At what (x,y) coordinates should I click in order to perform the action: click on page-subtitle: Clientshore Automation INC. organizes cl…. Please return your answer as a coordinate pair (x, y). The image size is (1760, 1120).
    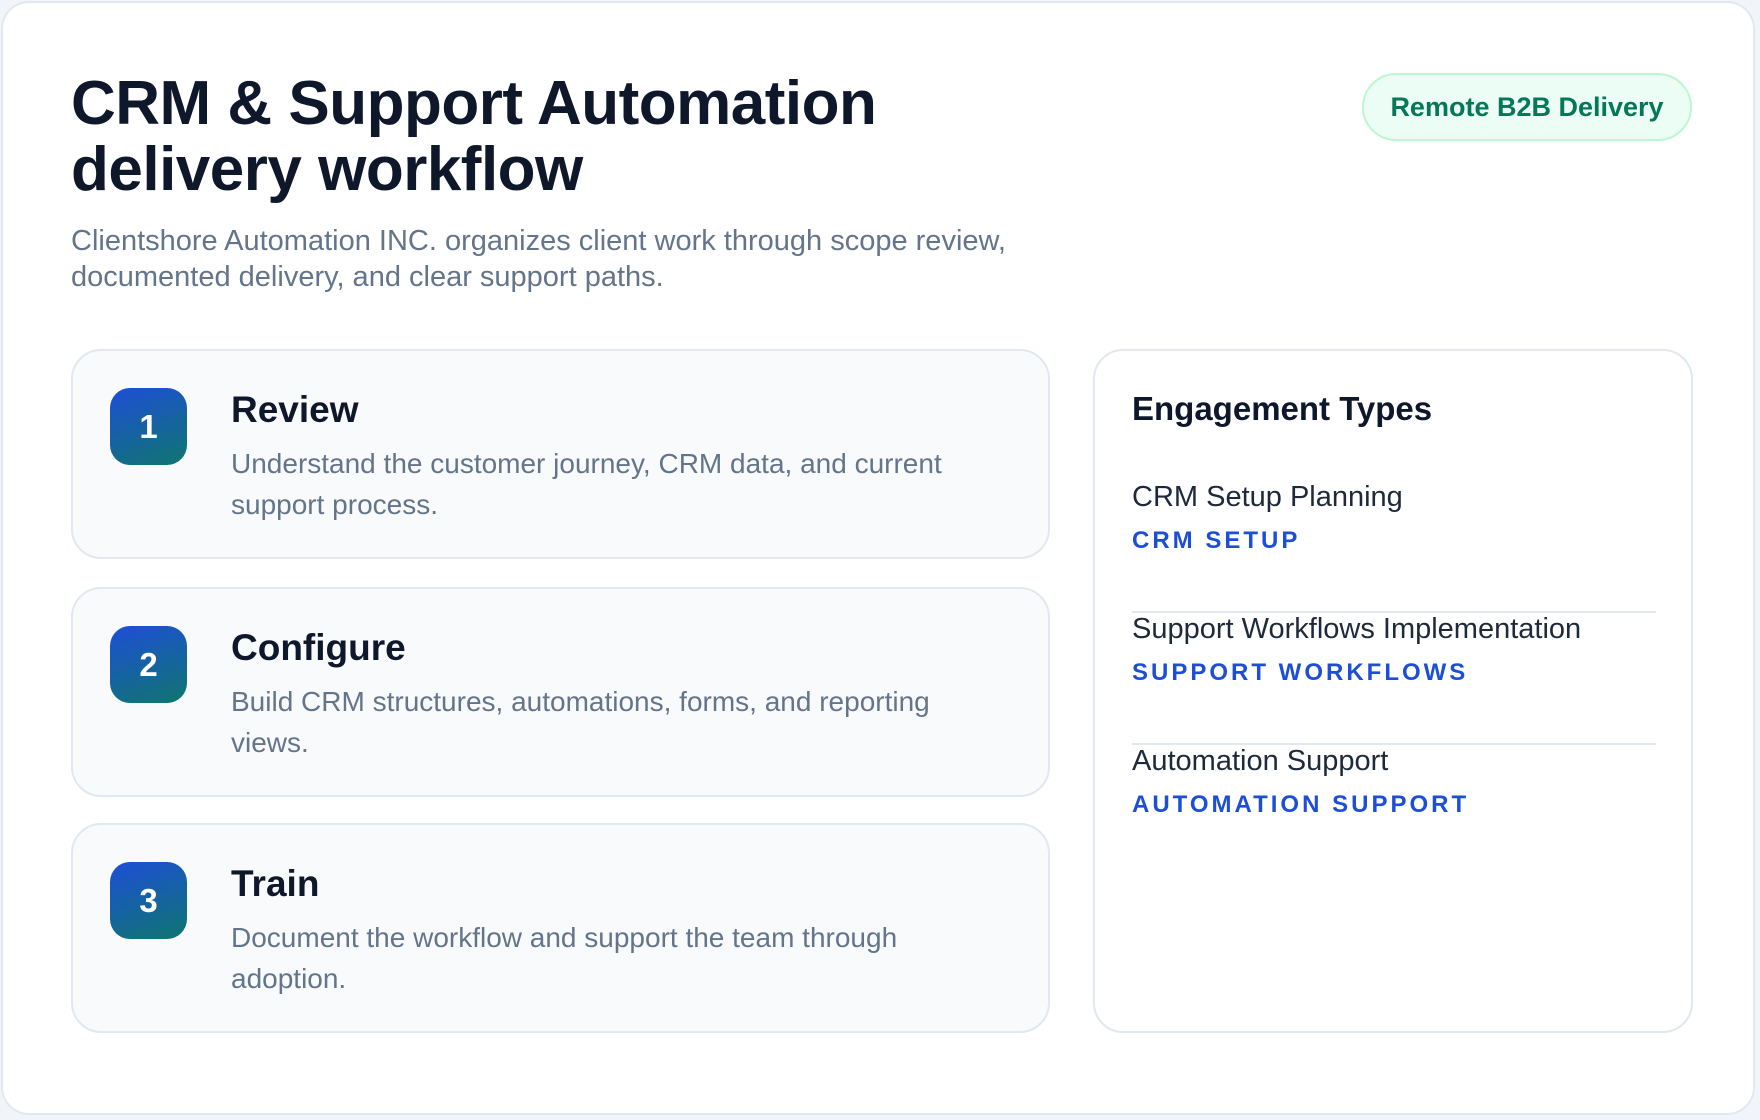
    Looking at the image, I should click on (538, 259).